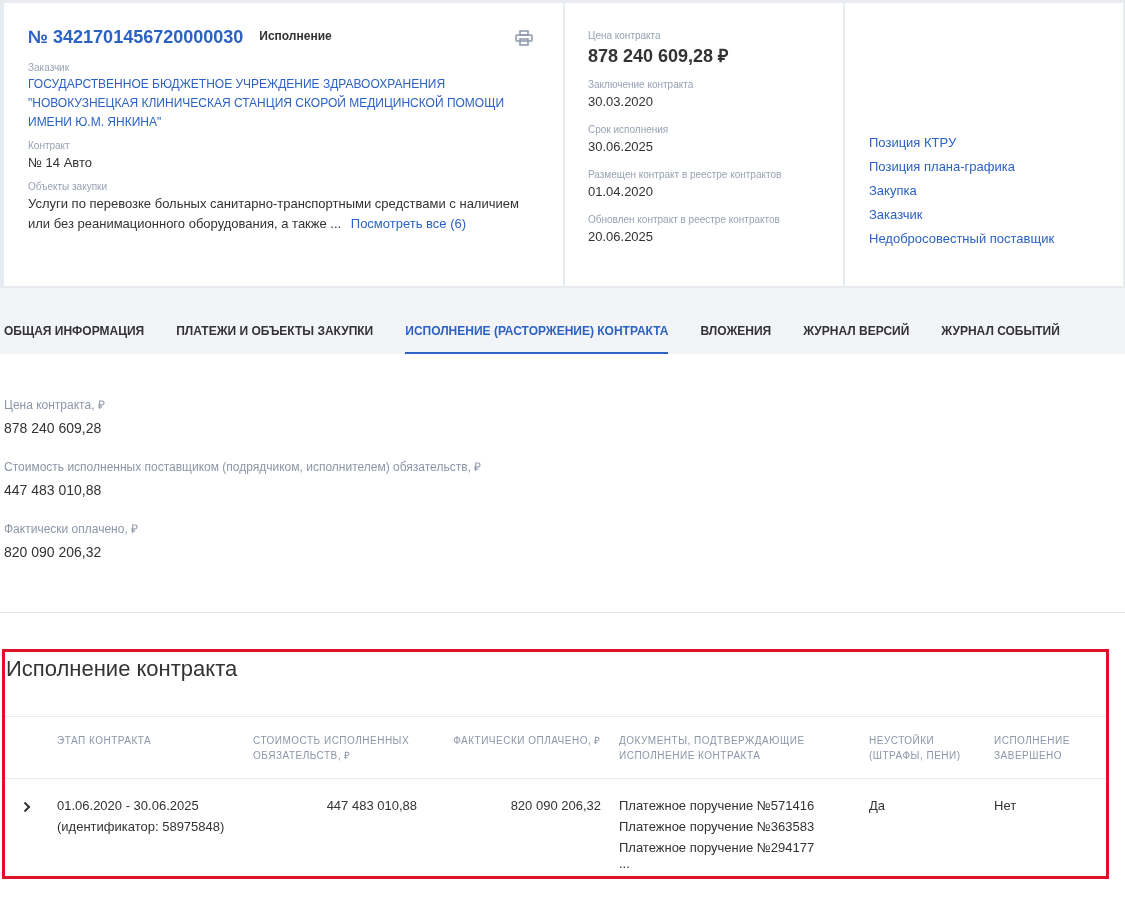 This screenshot has width=1125, height=900. What do you see at coordinates (878, 806) in the screenshot?
I see `table-cell-text: Да` at bounding box center [878, 806].